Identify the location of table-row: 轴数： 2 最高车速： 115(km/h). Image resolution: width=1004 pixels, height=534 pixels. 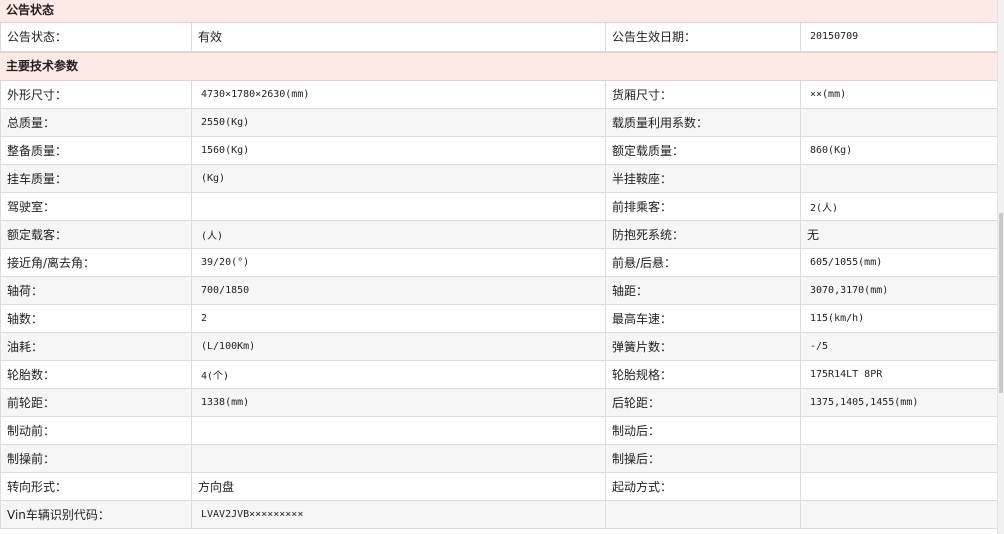
(499, 318).